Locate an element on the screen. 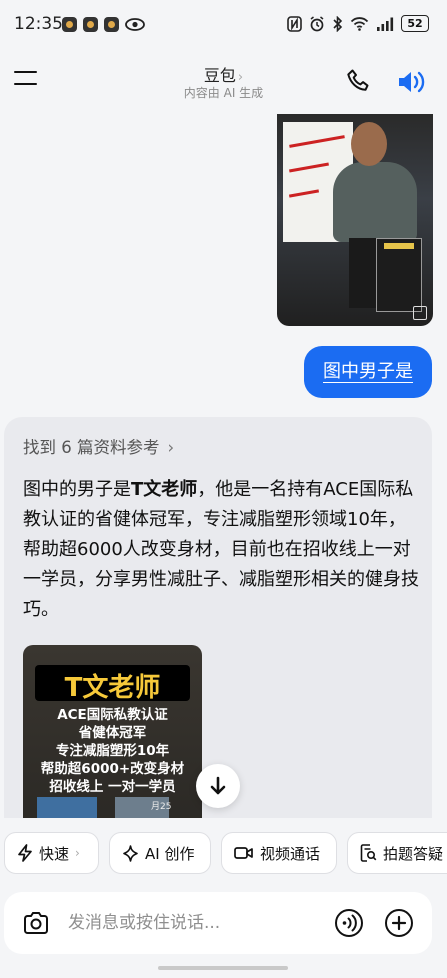 The image size is (447, 978). poster-line: 招收线上 一对一学员 is located at coordinates (112, 787).